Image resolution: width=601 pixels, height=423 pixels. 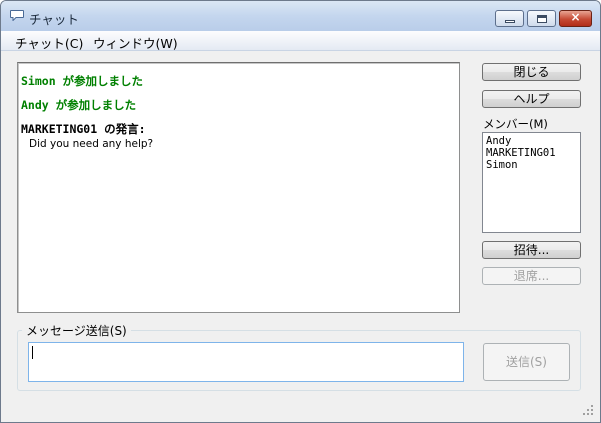 I want to click on member-item: Andy, so click(x=498, y=141).